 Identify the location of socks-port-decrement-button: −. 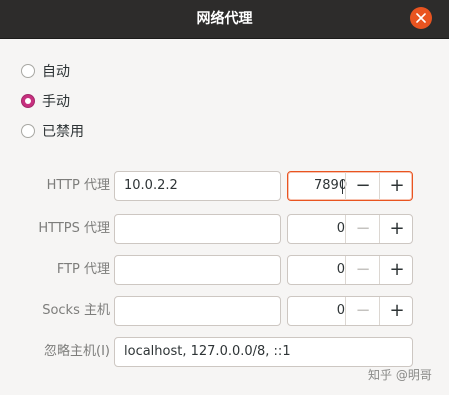
(362, 311).